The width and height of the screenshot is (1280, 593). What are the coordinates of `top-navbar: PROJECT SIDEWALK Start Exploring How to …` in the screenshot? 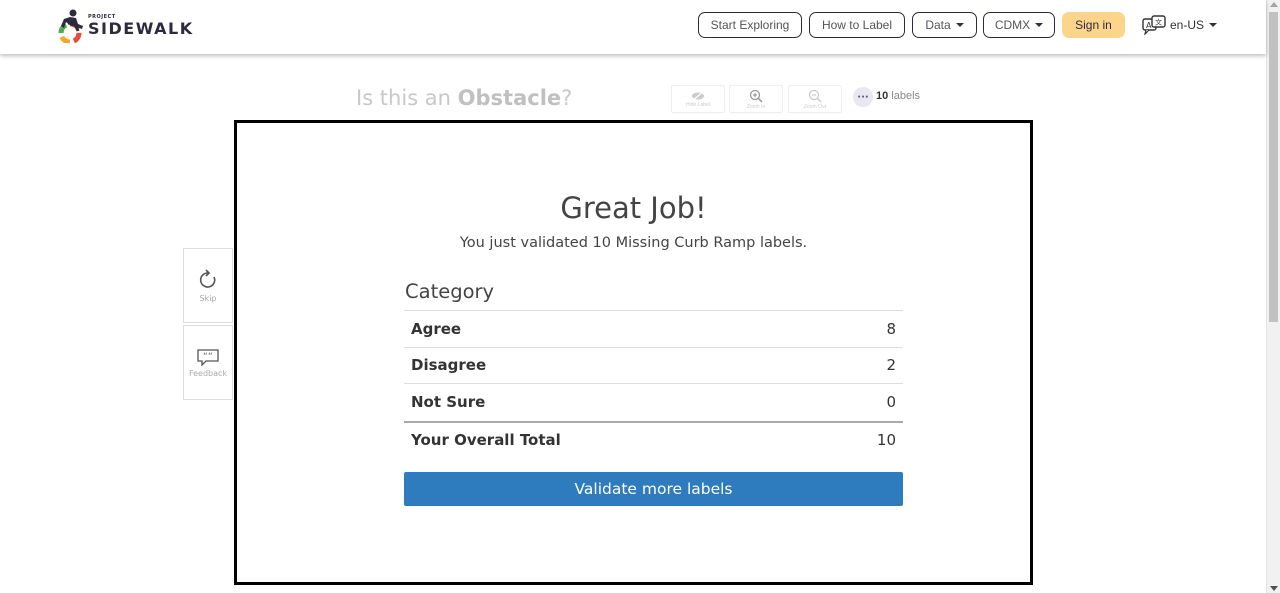 It's located at (633, 27).